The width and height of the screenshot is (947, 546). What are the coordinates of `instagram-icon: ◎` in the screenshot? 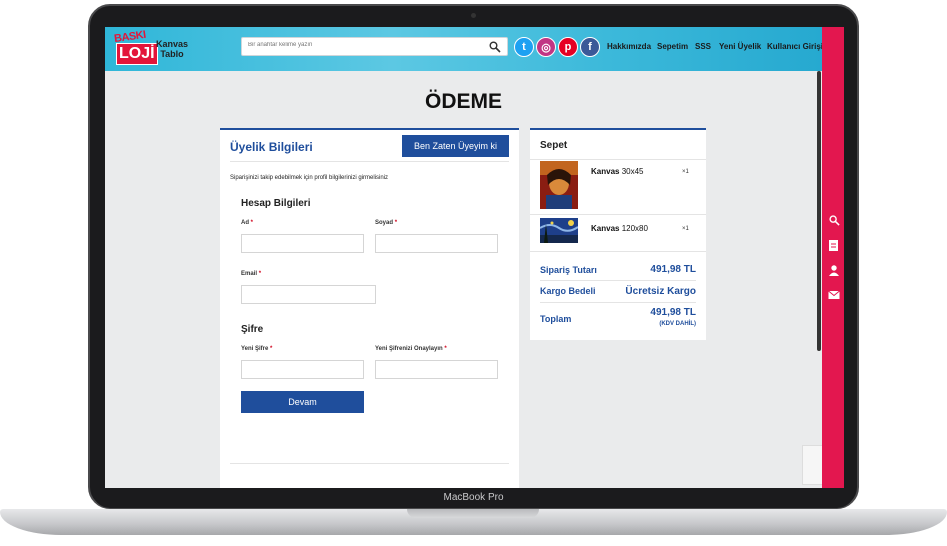 It's located at (546, 47).